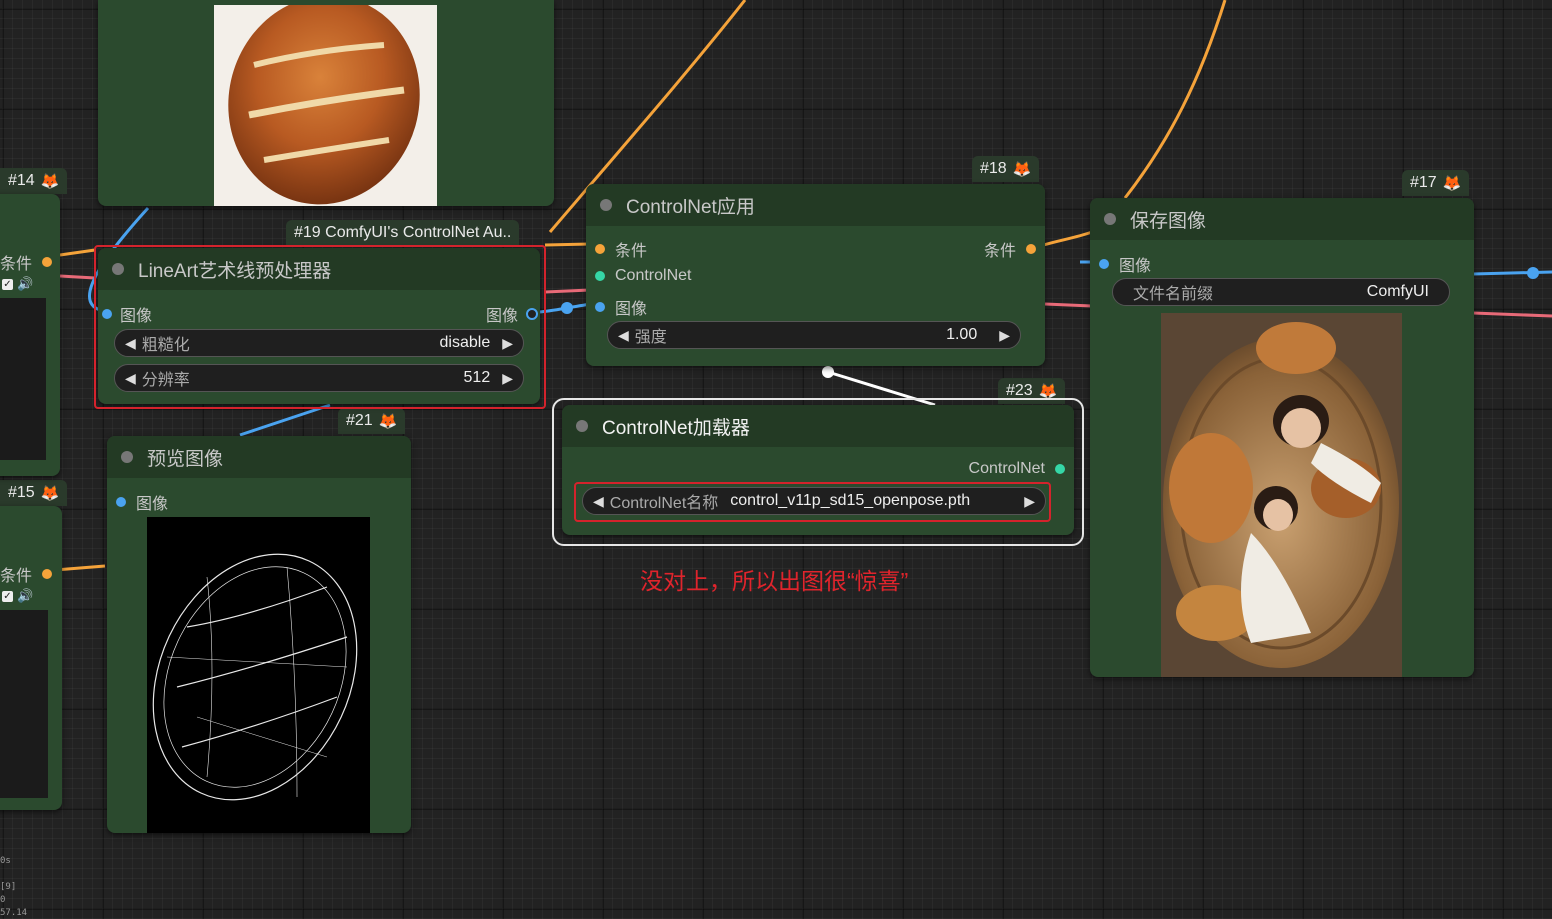  Describe the element at coordinates (34, 493) in the screenshot. I see `node-15-id: #15 🦊` at that location.